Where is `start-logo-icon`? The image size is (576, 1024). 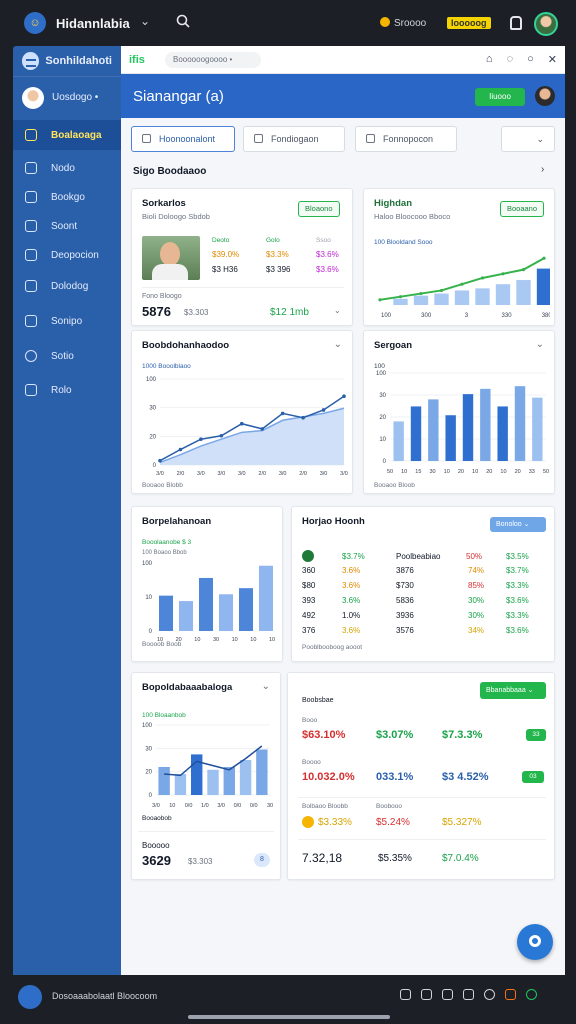 start-logo-icon is located at coordinates (30, 997).